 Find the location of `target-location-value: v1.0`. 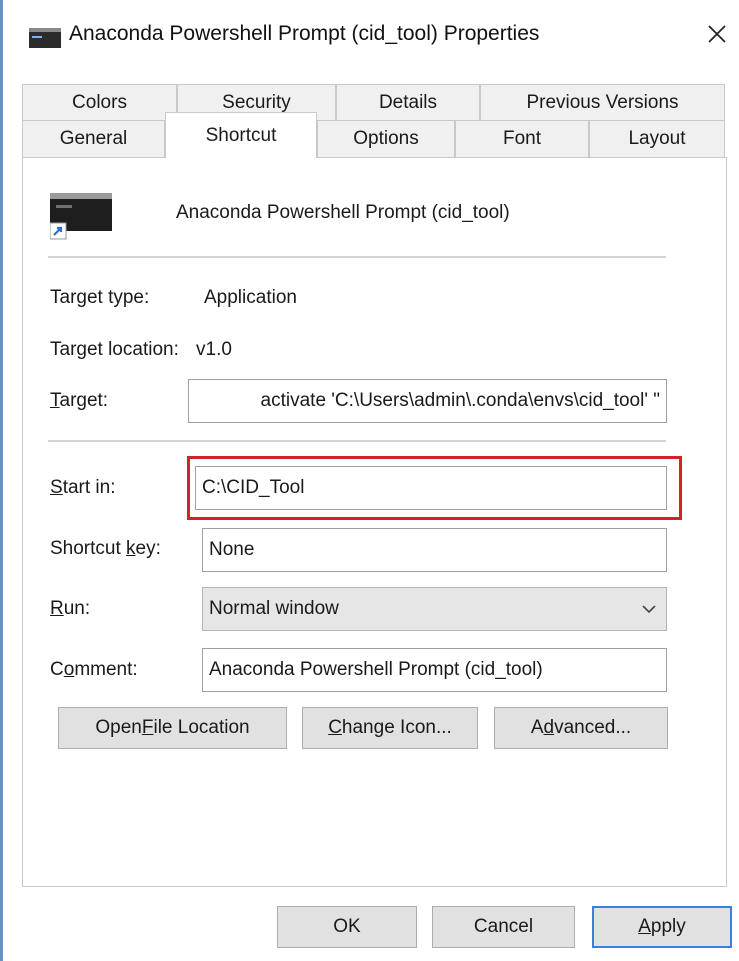

target-location-value: v1.0 is located at coordinates (214, 349).